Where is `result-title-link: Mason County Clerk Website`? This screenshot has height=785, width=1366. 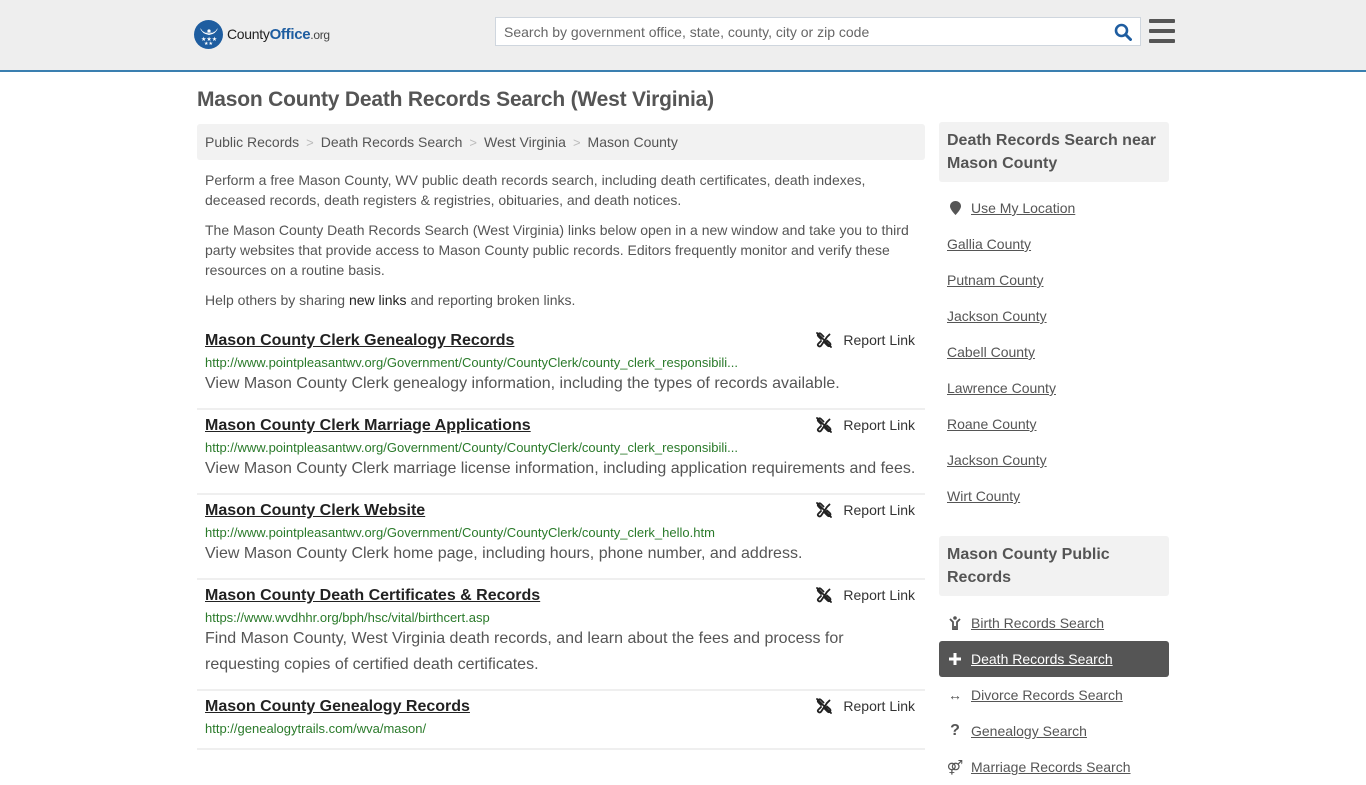 result-title-link: Mason County Clerk Website is located at coordinates (315, 511).